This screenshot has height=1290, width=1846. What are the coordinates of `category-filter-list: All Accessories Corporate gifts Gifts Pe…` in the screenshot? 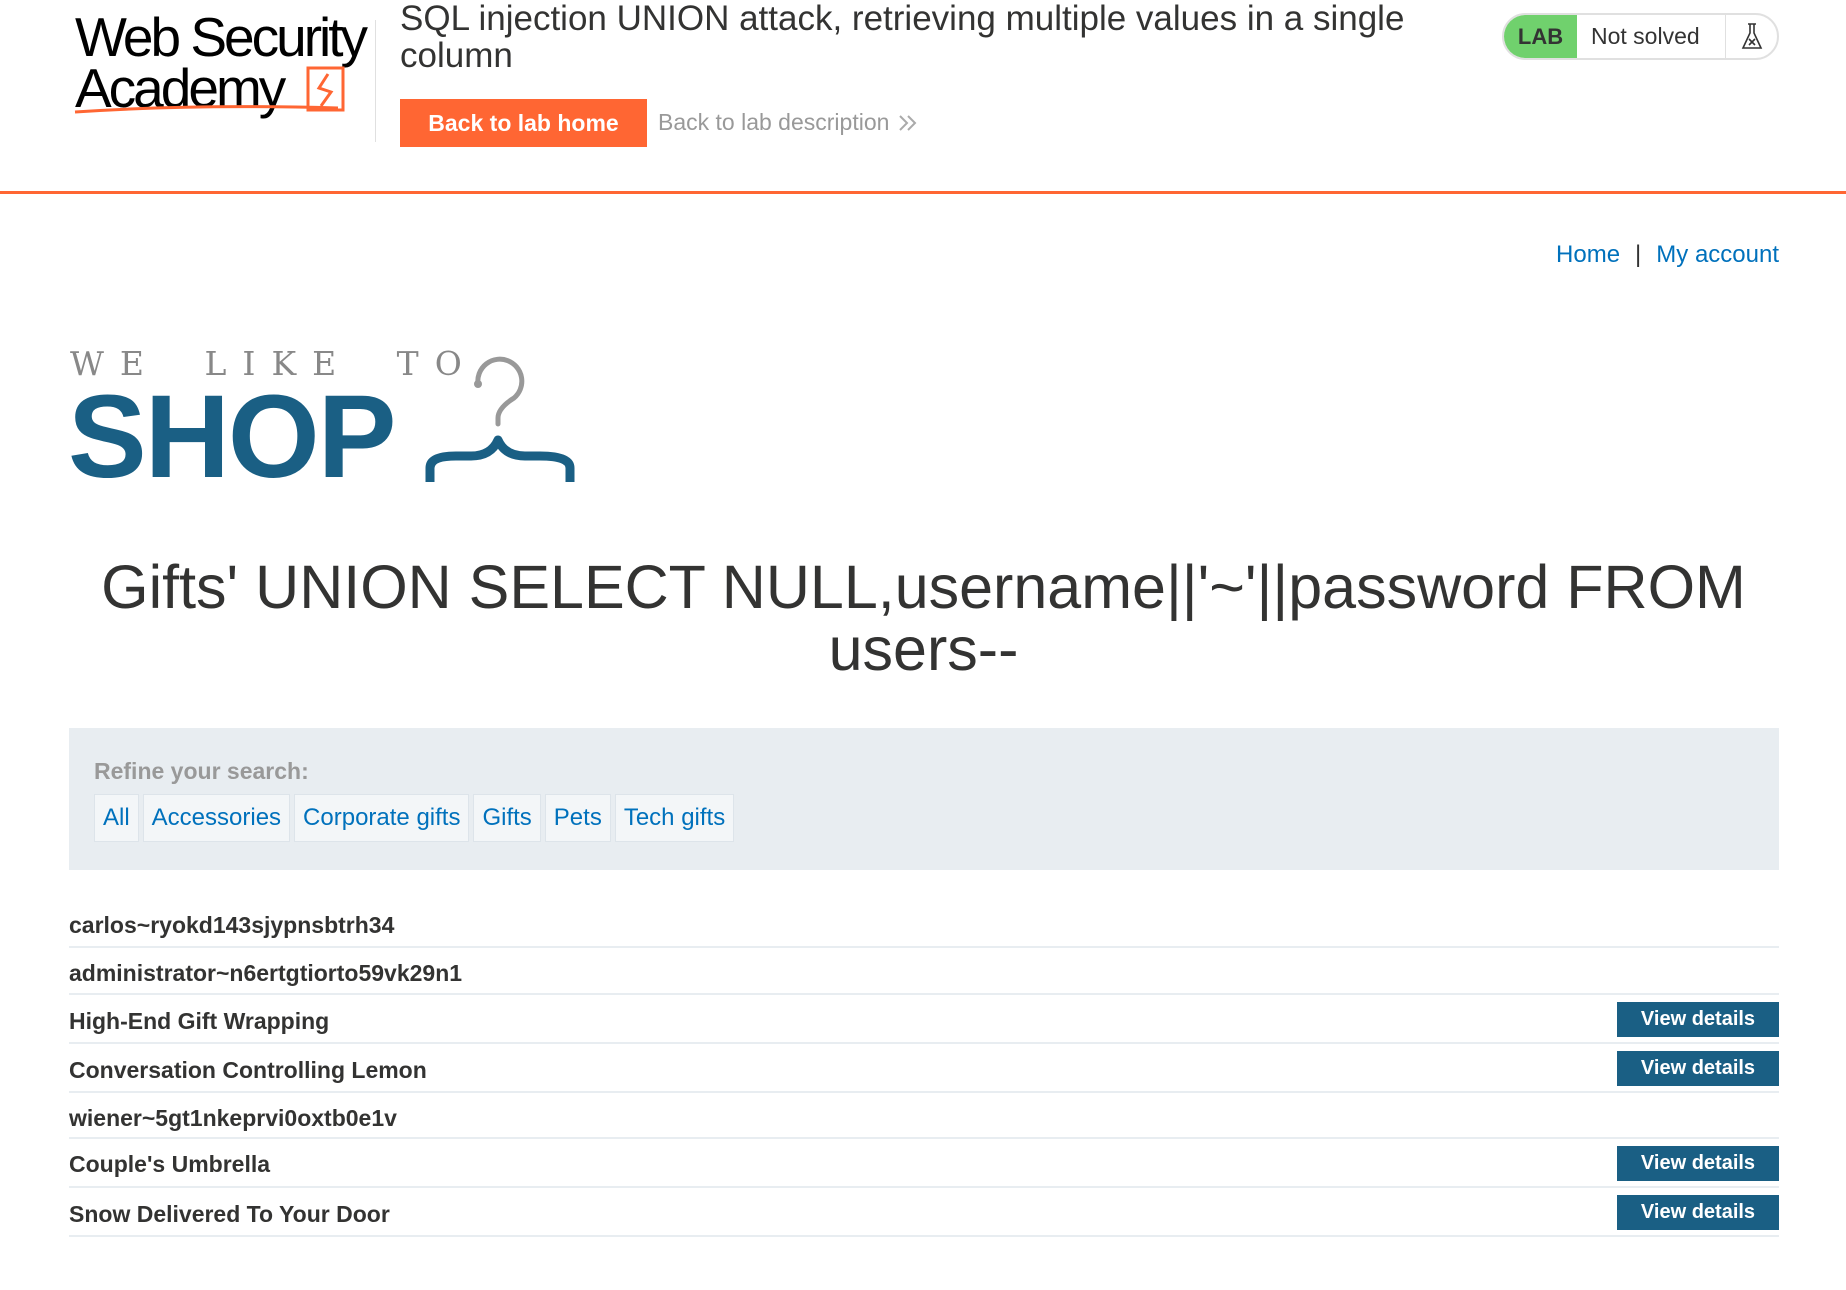 It's located at (414, 818).